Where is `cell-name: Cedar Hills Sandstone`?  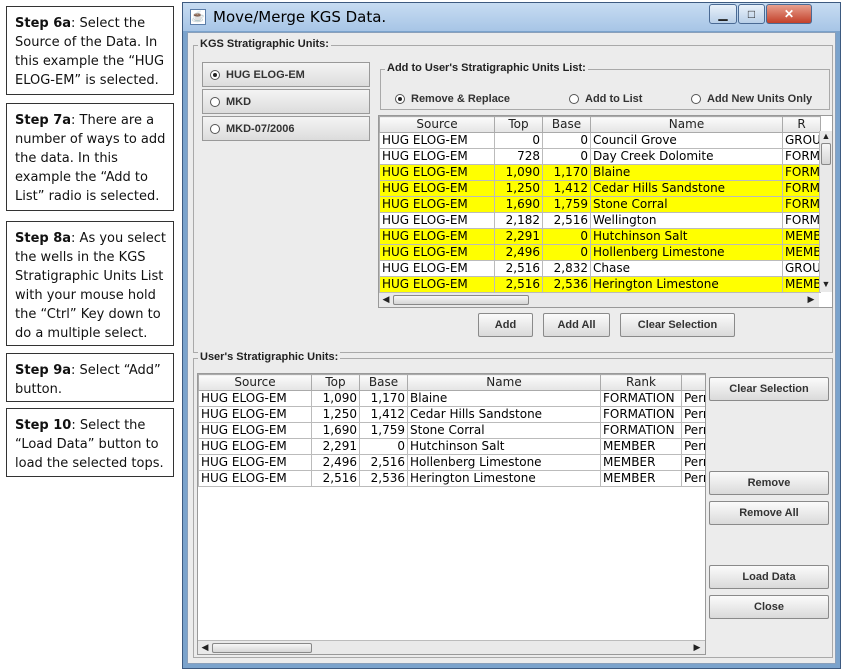 cell-name: Cedar Hills Sandstone is located at coordinates (504, 414).